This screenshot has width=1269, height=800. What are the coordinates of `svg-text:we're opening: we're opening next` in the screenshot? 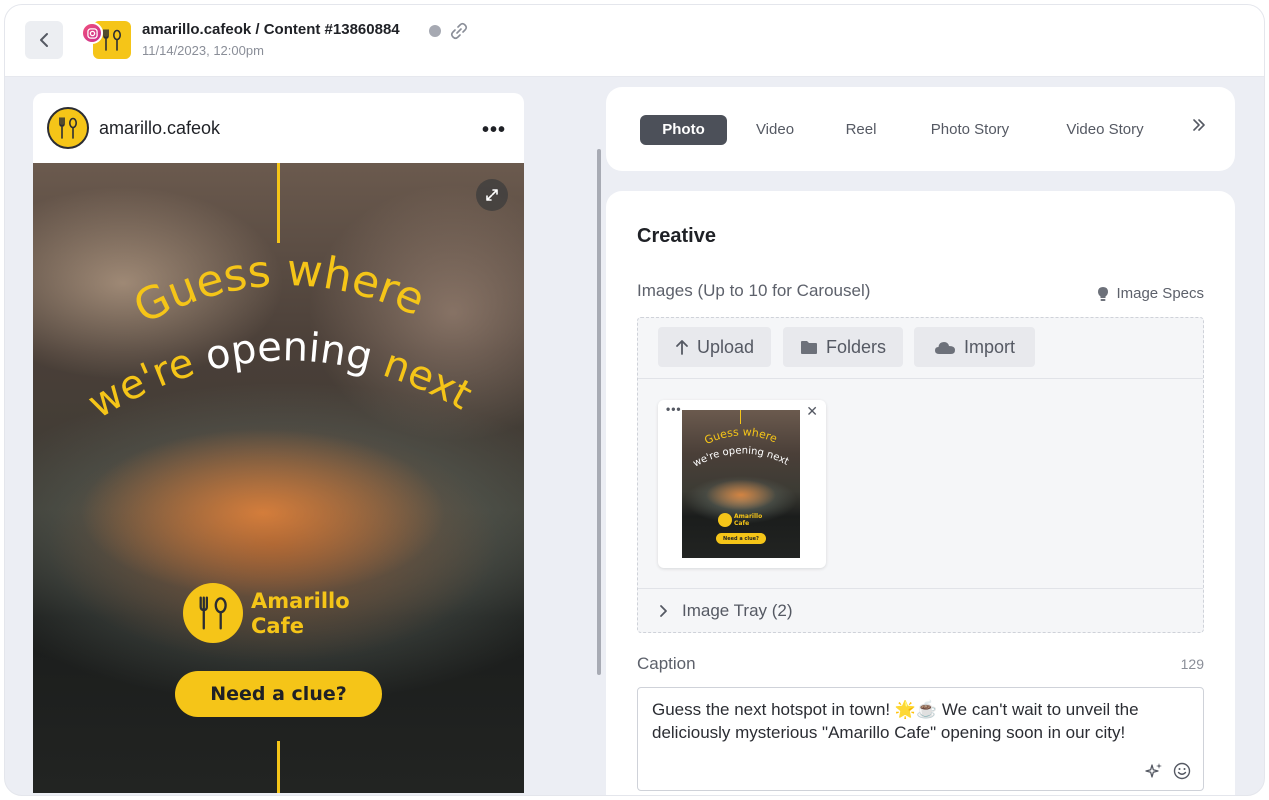 It's located at (279, 376).